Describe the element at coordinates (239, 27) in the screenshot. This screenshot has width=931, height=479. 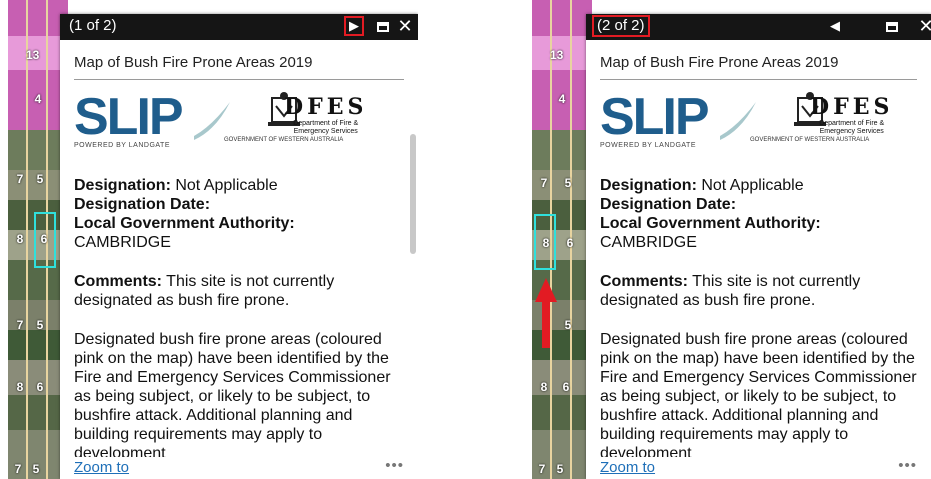
I see `popup-title-bar: (1 of 2) ▶ ✕` at that location.